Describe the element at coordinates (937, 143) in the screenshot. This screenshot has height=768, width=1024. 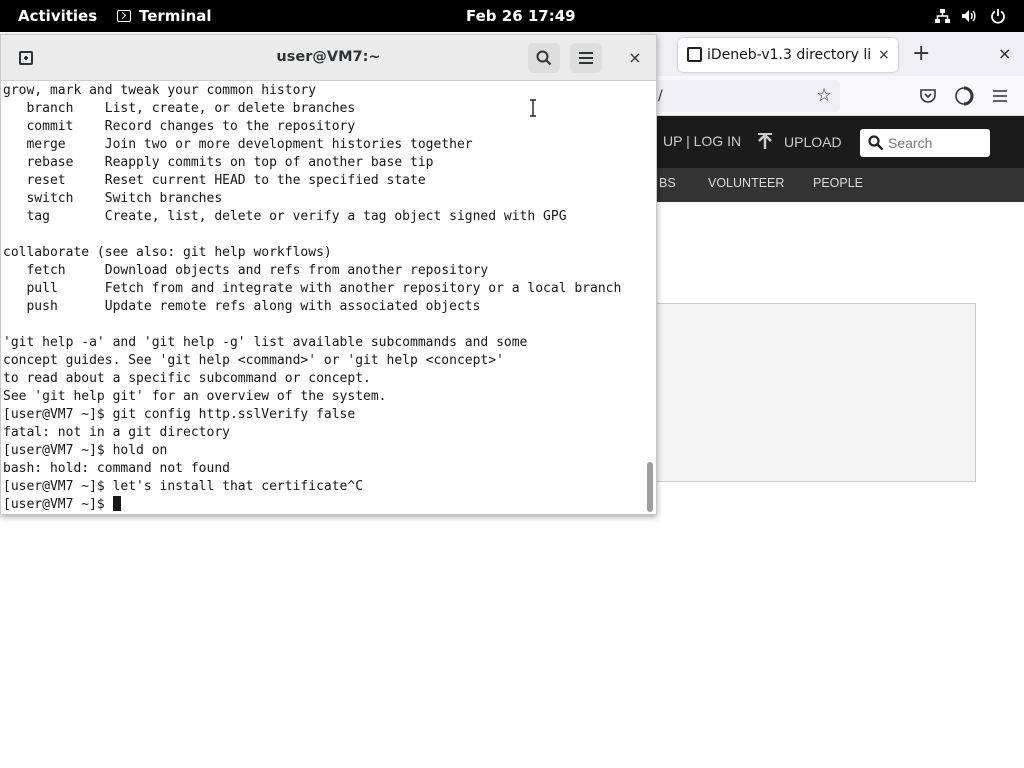
I see `site-search-input` at that location.